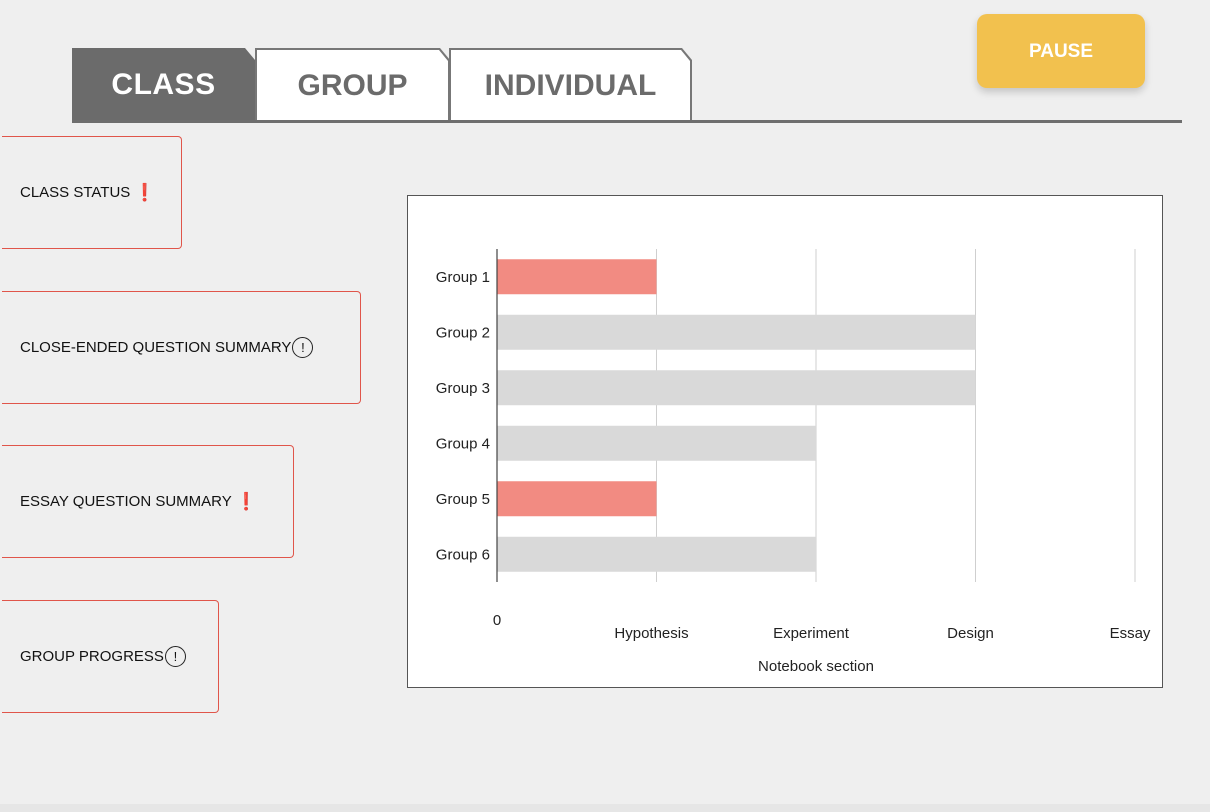 The width and height of the screenshot is (1210, 812). Describe the element at coordinates (463, 332) in the screenshot. I see `y-tick-label: Group 2` at that location.